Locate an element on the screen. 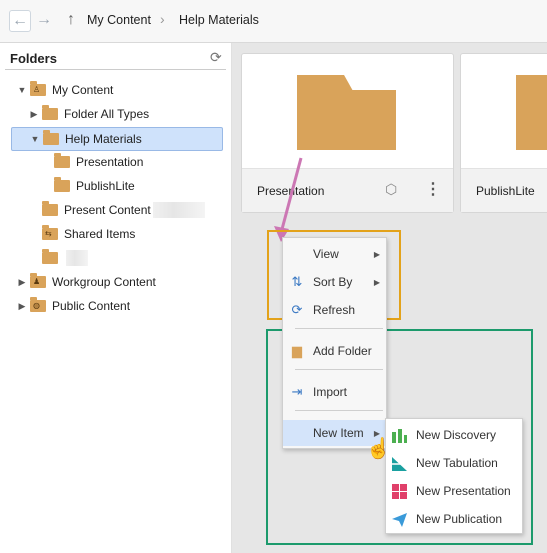  menu-item-import: ⇥ Import is located at coordinates (334, 392).